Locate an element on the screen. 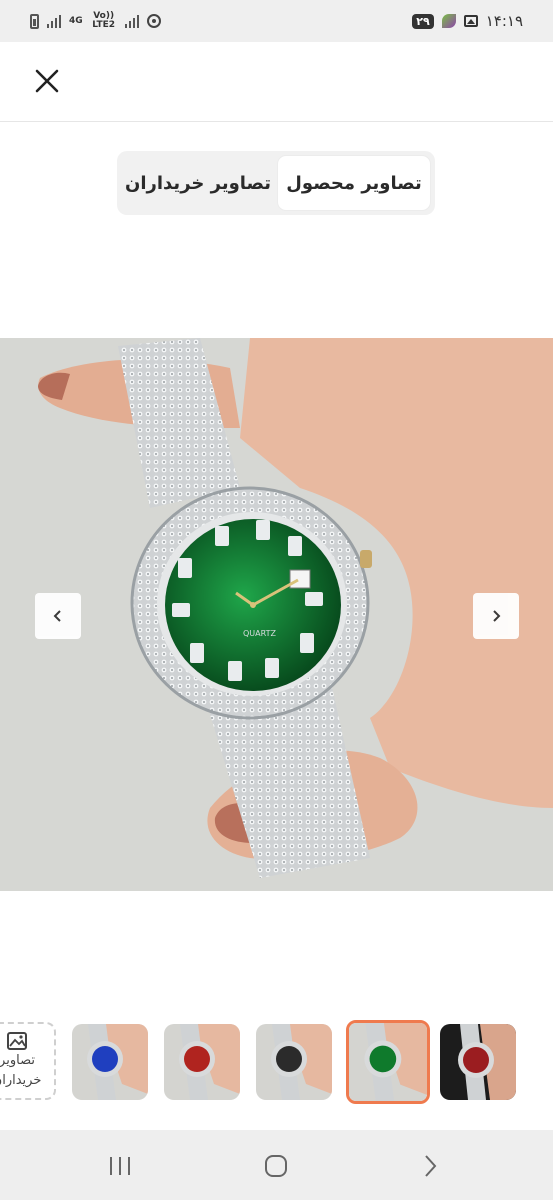 The image size is (553, 1200). system-nav-bar is located at coordinates (276, 1165).